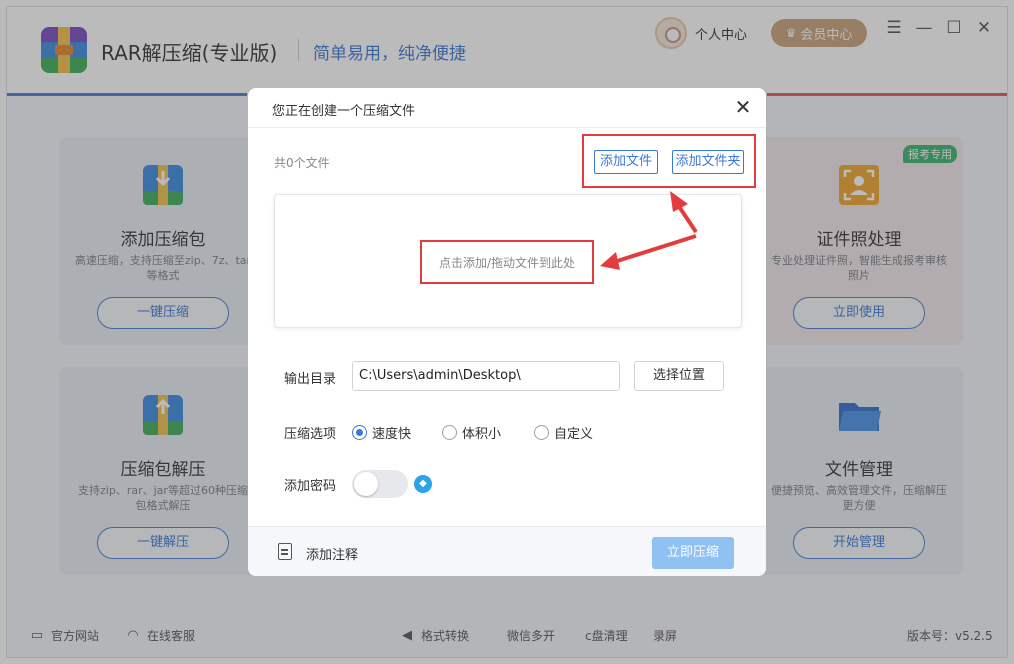 Image resolution: width=1014 pixels, height=664 pixels. I want to click on output-path-input: C:\Users\admin\Desktop\, so click(486, 376).